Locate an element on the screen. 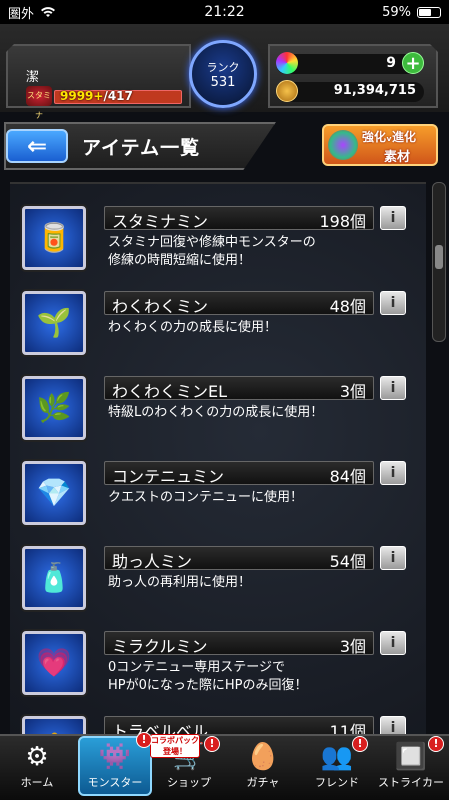 The height and width of the screenshot is (800, 449). stamina-text: 9999+/417 is located at coordinates (96, 96).